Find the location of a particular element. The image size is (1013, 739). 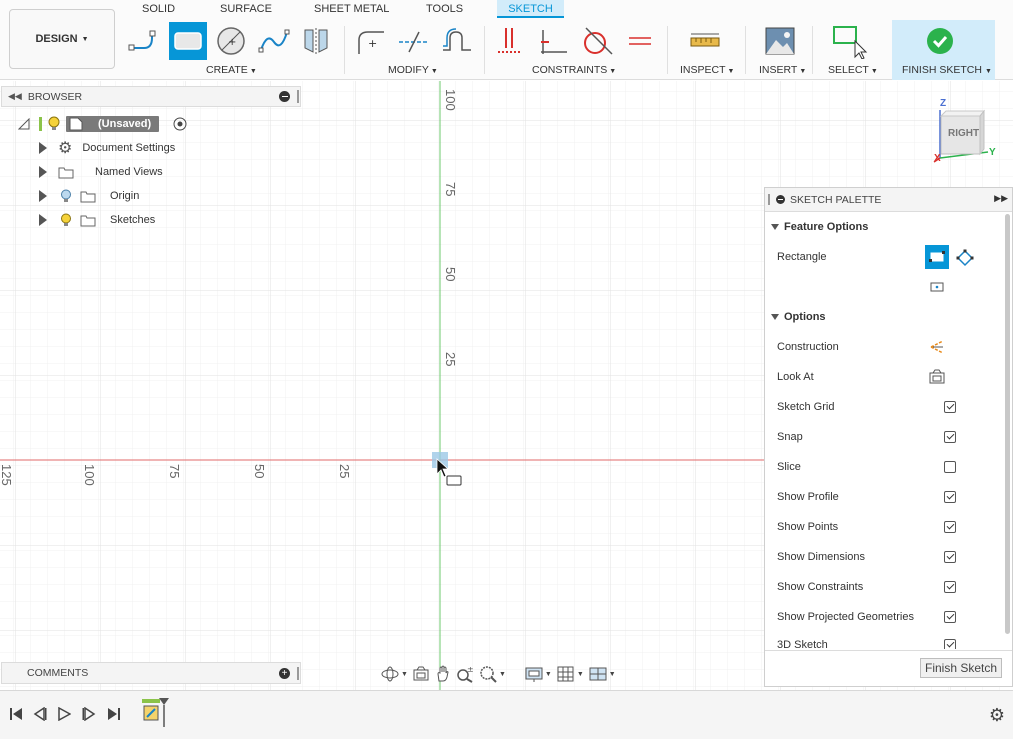

coincident-constraint-button is located at coordinates (511, 41).